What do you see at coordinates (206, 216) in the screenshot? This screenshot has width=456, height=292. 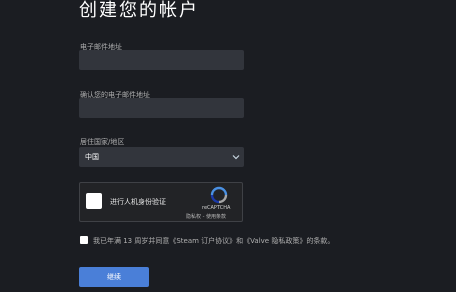 I see `recaptcha-privacy-terms-links: 隐私权 - 使用条款` at bounding box center [206, 216].